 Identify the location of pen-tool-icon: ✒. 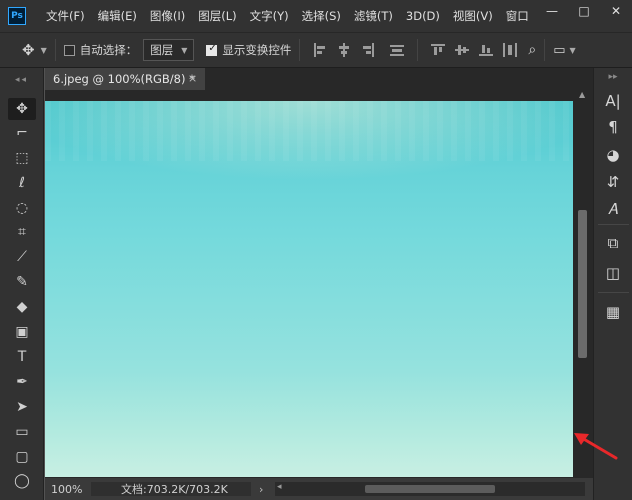
(22, 382).